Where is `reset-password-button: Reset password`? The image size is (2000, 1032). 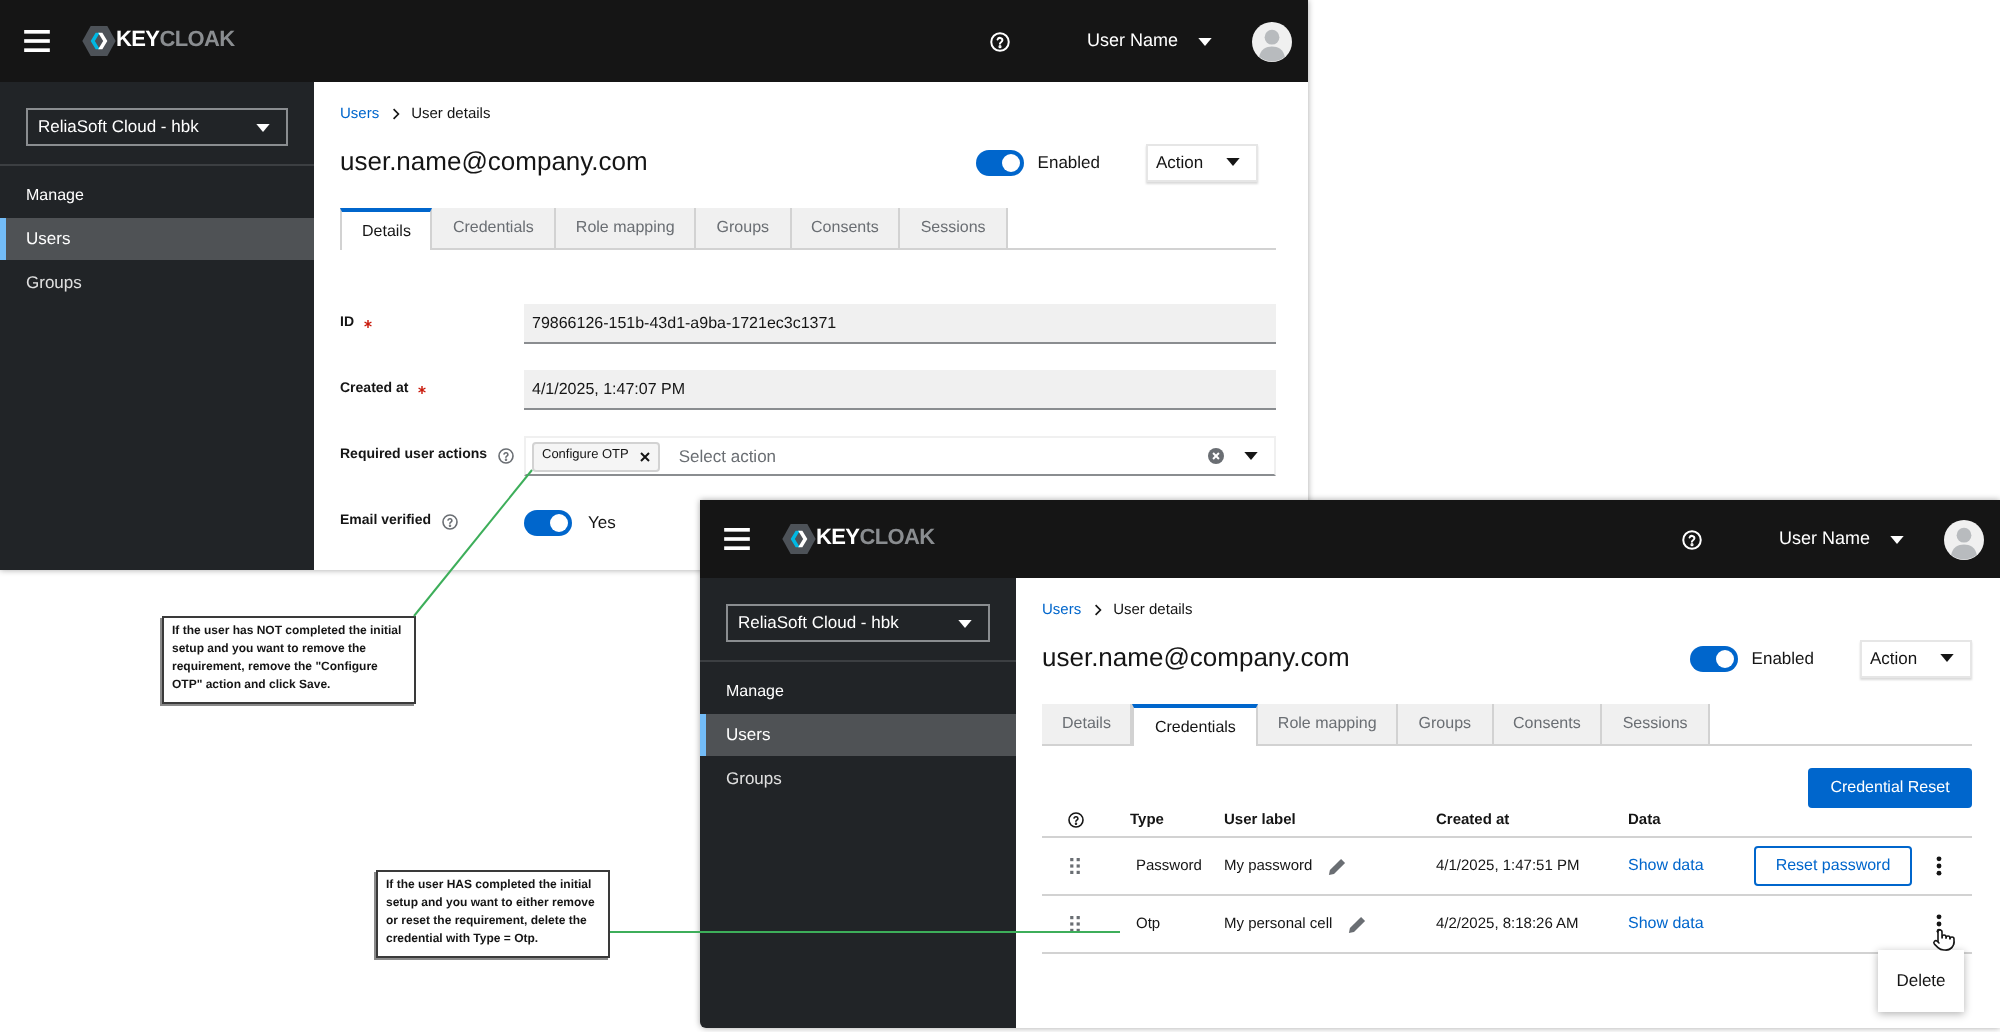
reset-password-button: Reset password is located at coordinates (1833, 866).